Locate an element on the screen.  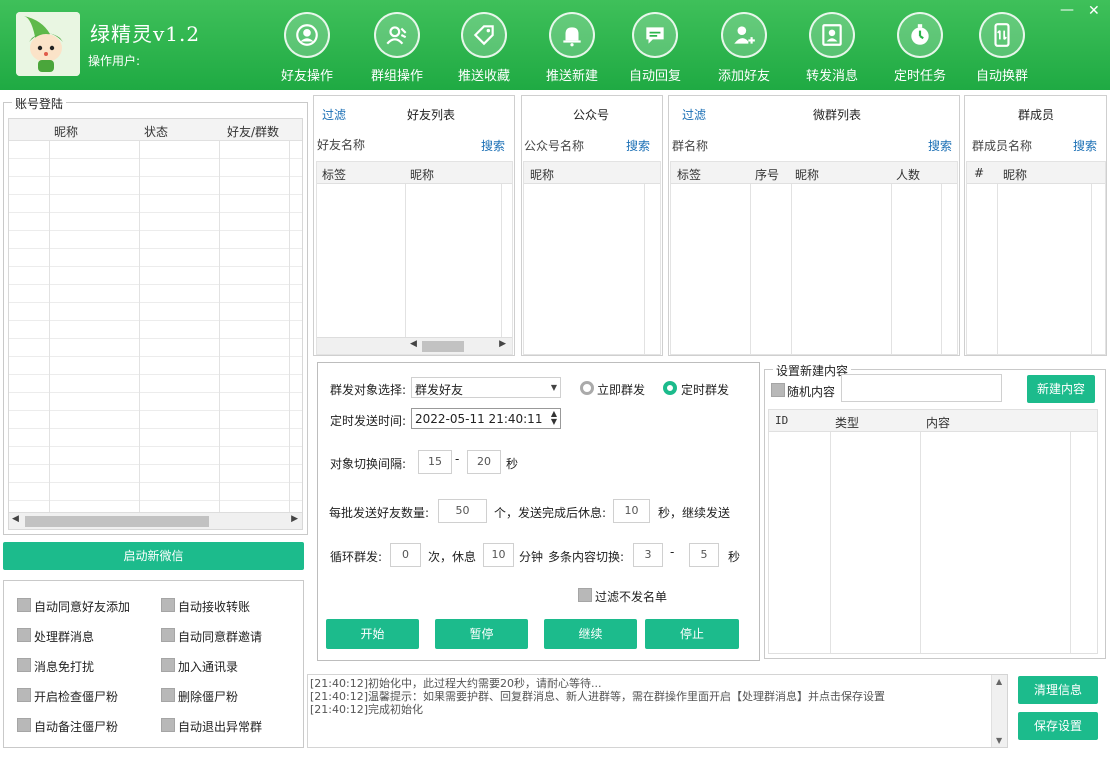
content-table: ID 类型 内容 is located at coordinates (933, 531).